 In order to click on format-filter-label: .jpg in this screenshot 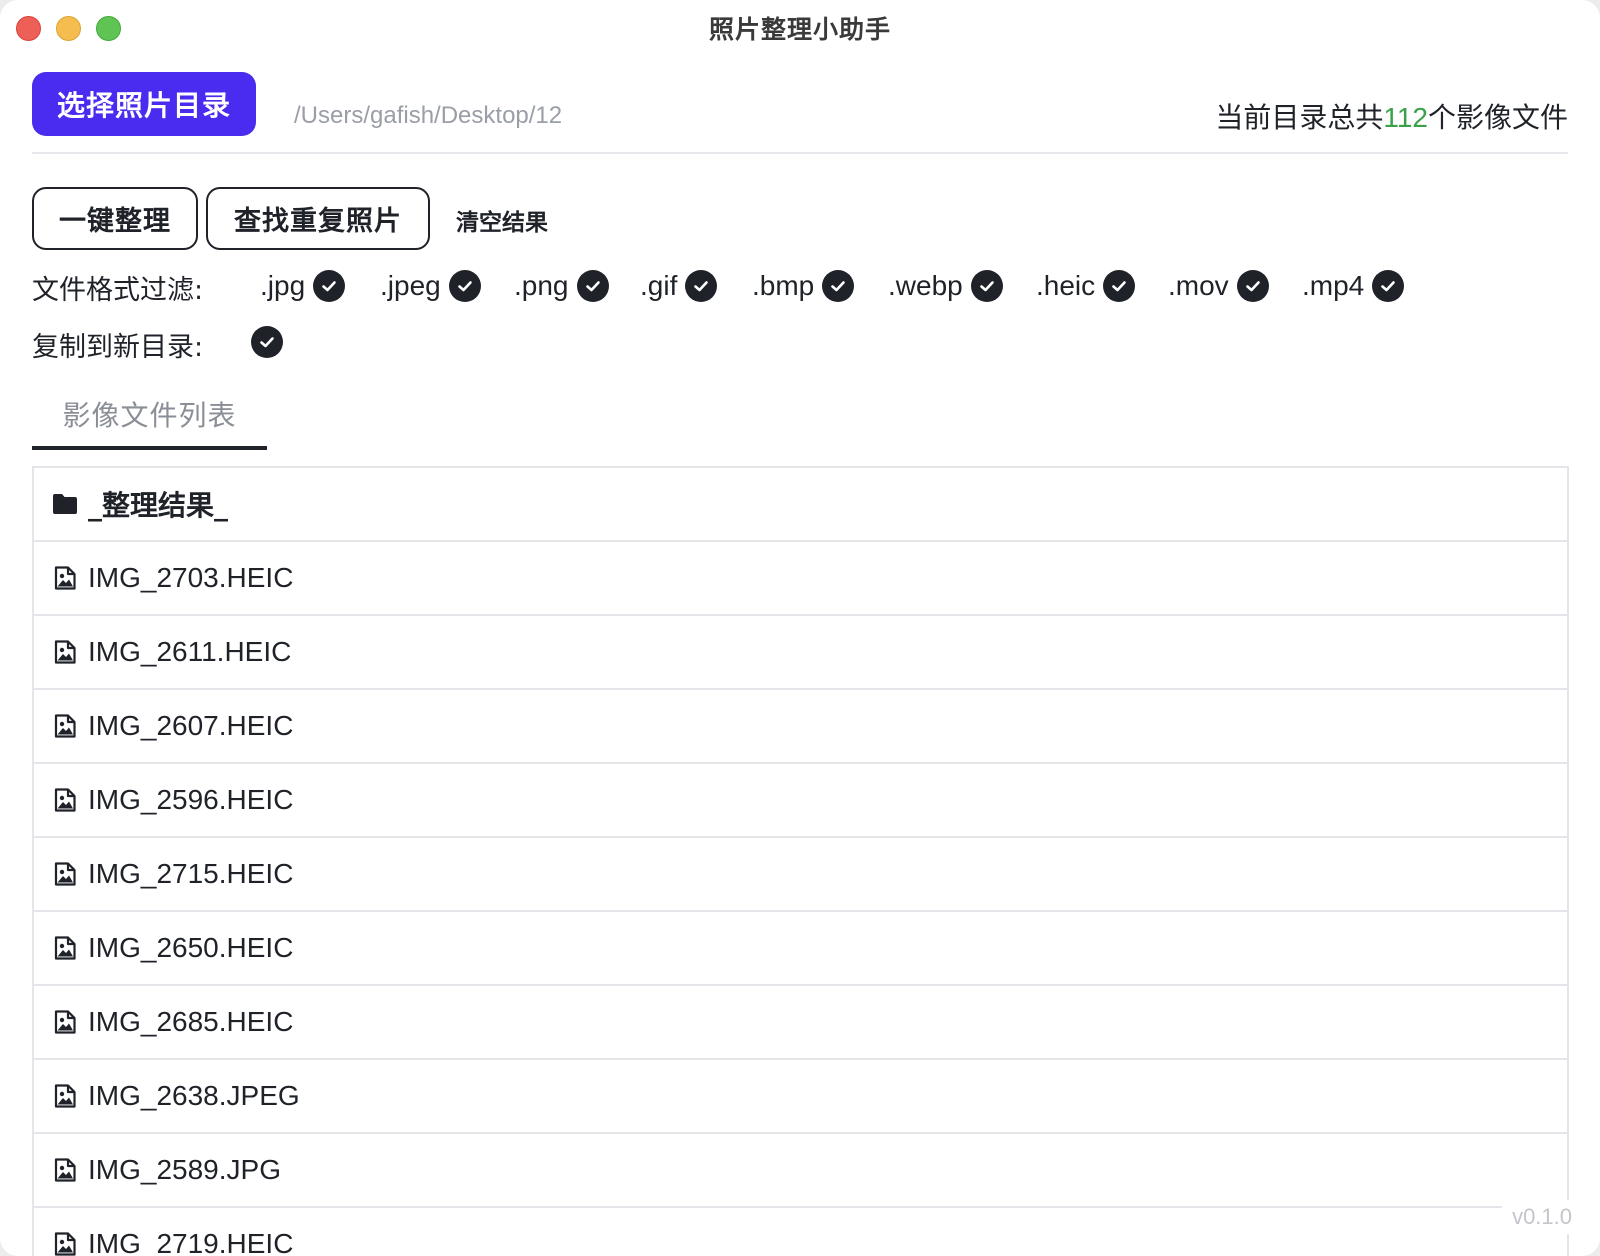, I will do `click(283, 285)`.